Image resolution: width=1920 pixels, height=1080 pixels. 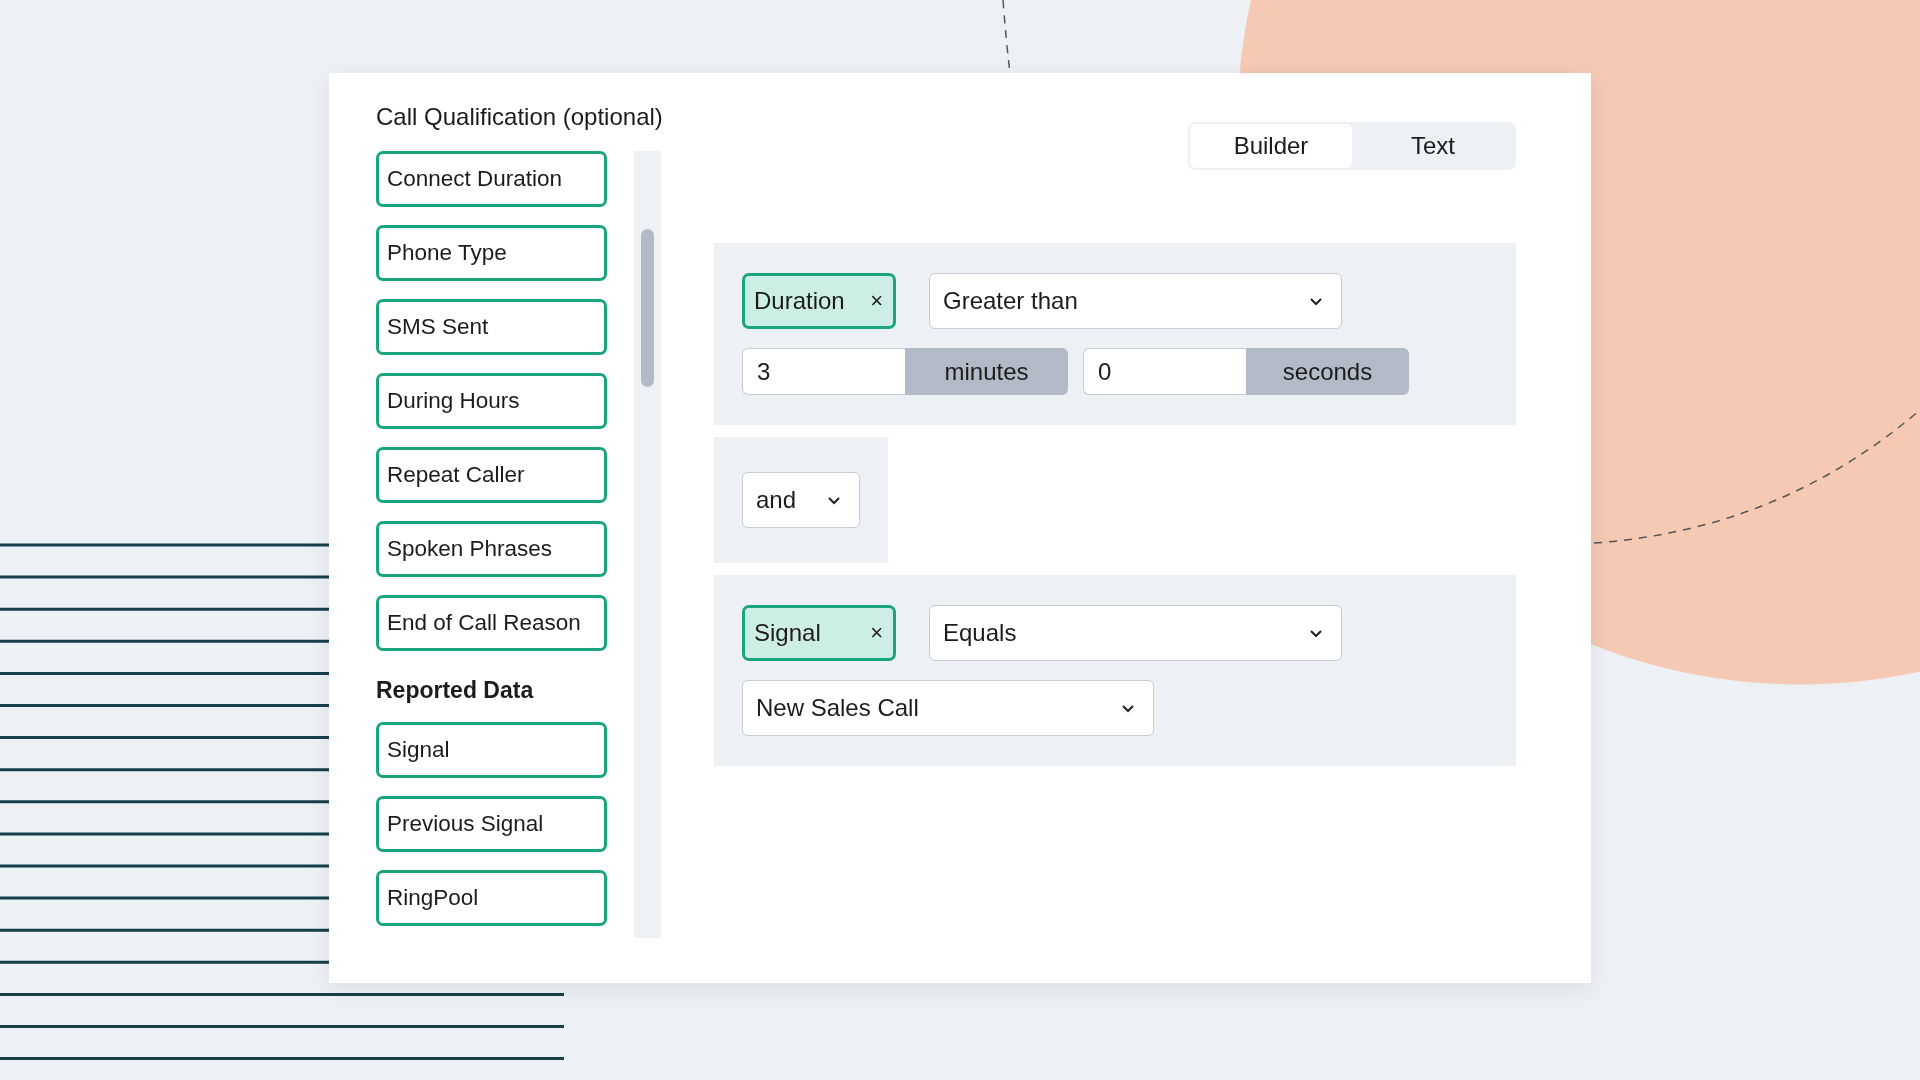 What do you see at coordinates (491, 401) in the screenshot?
I see `field-option: During Hours` at bounding box center [491, 401].